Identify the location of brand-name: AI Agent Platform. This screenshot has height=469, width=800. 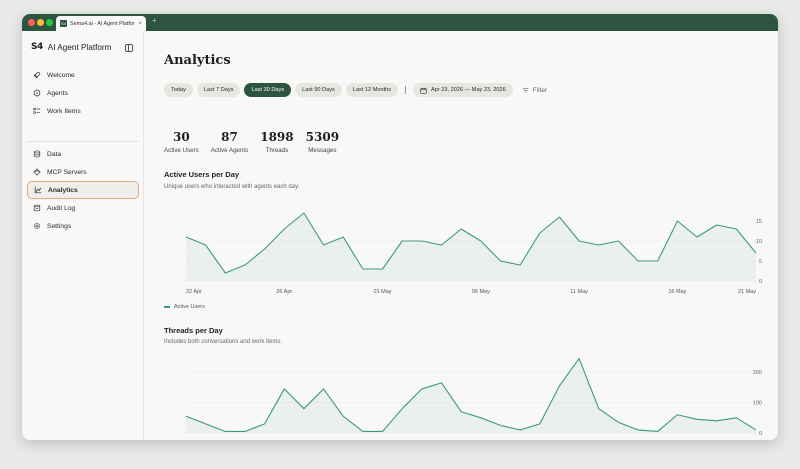
(79, 47).